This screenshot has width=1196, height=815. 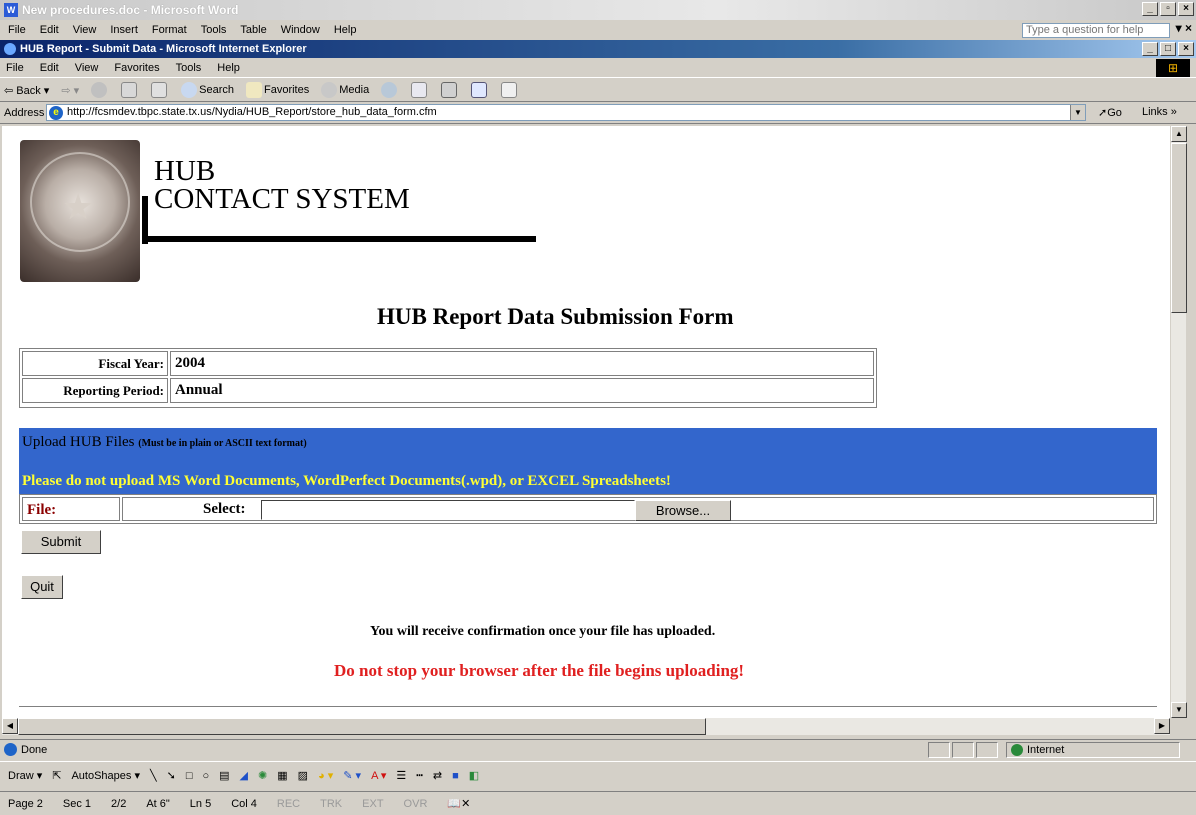 I want to click on scroll-left-icon: ◀, so click(x=10, y=726).